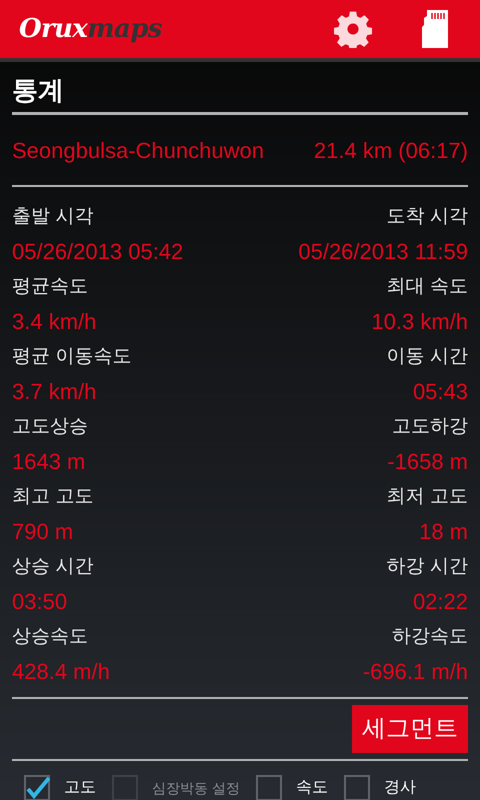  I want to click on stat-value: 3.4 km/h, so click(55, 322).